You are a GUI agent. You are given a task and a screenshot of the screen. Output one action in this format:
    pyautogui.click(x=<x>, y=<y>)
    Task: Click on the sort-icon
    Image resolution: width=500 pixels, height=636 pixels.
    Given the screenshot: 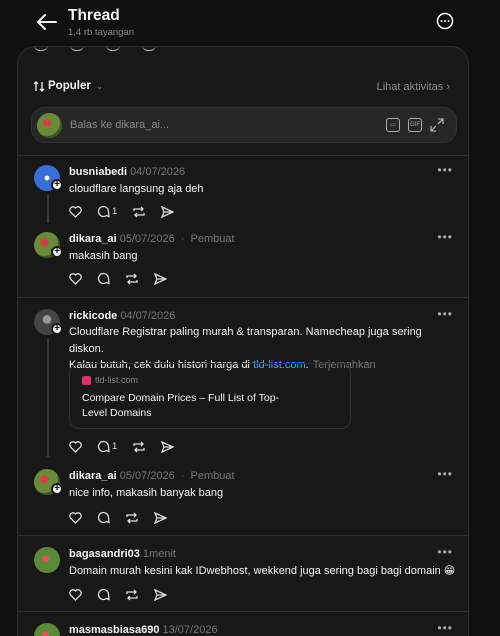 What is the action you would take?
    pyautogui.click(x=39, y=86)
    